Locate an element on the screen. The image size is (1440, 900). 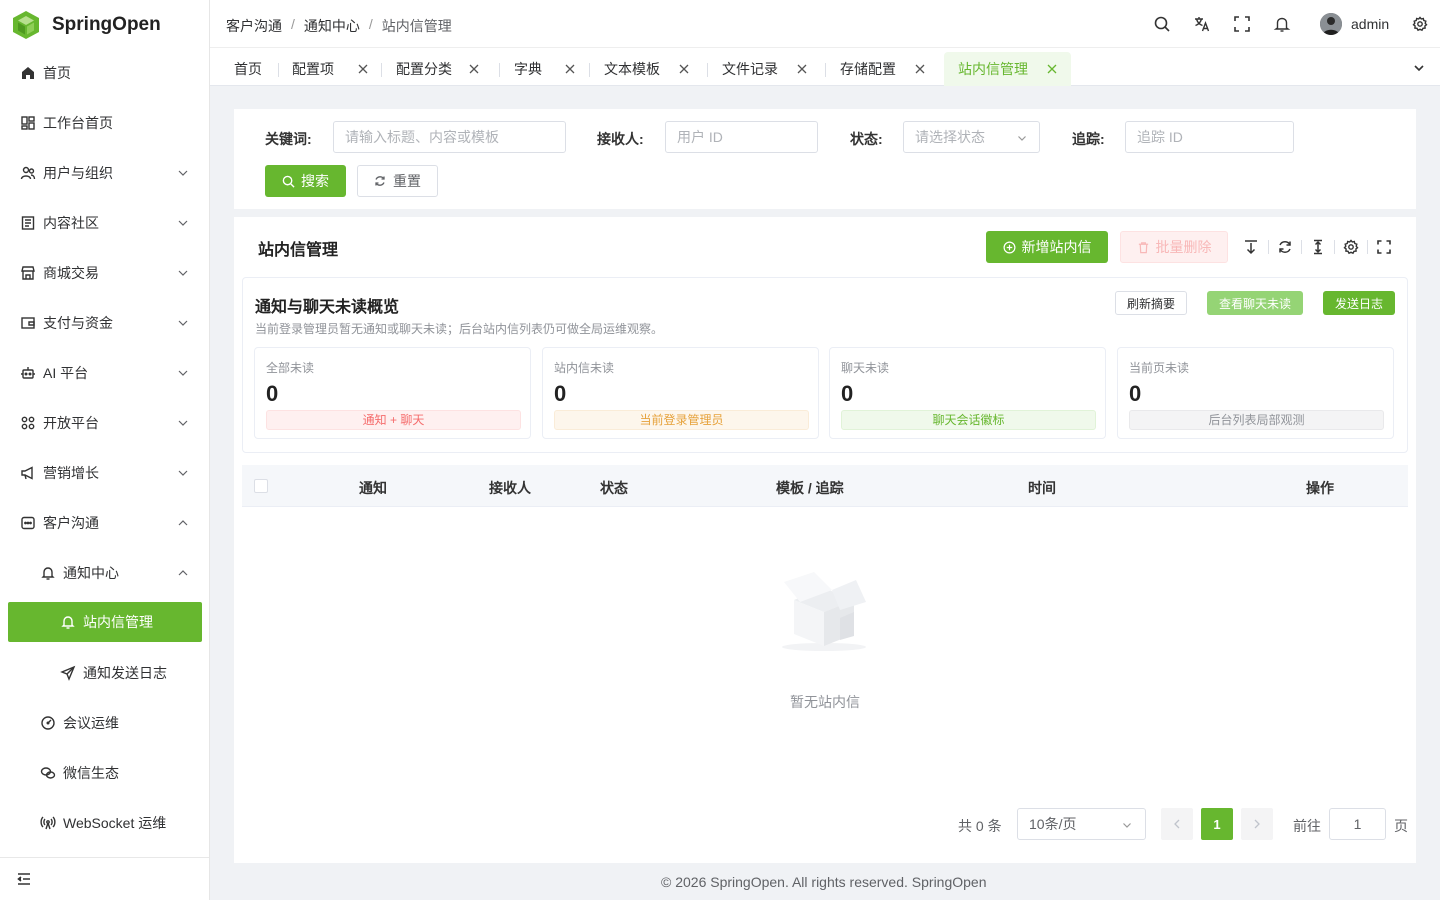
tab-home: 首页 is located at coordinates (248, 69).